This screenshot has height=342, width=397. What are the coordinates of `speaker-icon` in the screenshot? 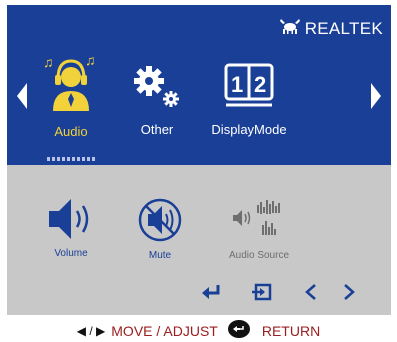 It's located at (71, 222).